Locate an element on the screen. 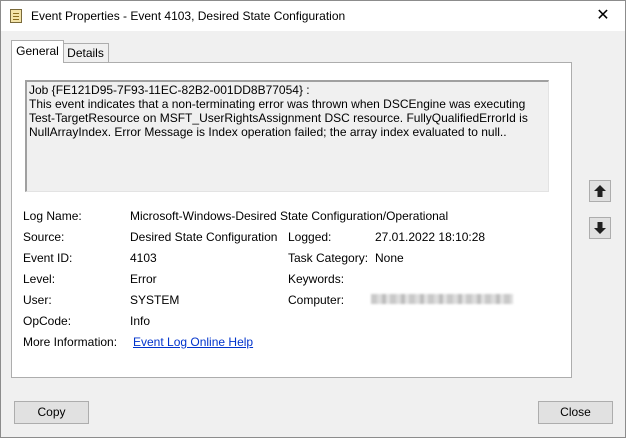 The height and width of the screenshot is (438, 626). close-window-button: ✕ is located at coordinates (603, 16).